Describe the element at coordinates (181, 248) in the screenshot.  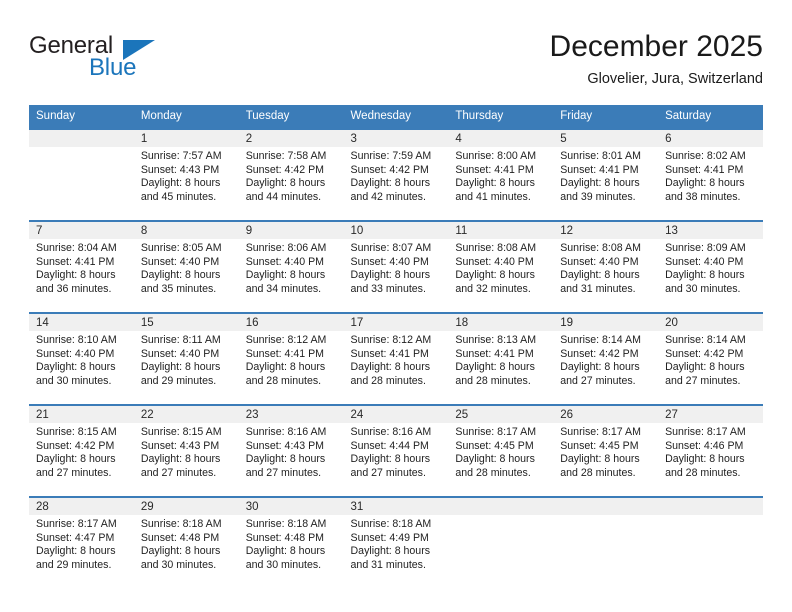
I see `sunrise-text: Sunrise: 8:05 AM` at that location.